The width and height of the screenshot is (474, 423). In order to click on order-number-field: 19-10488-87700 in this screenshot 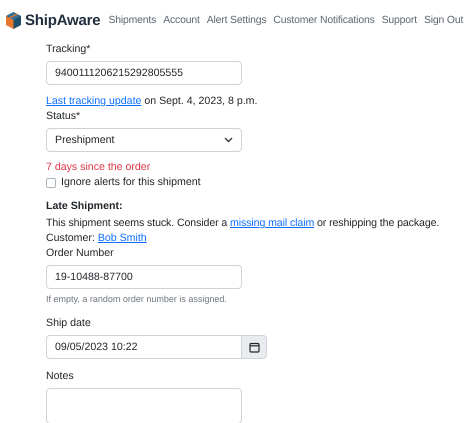, I will do `click(144, 277)`.